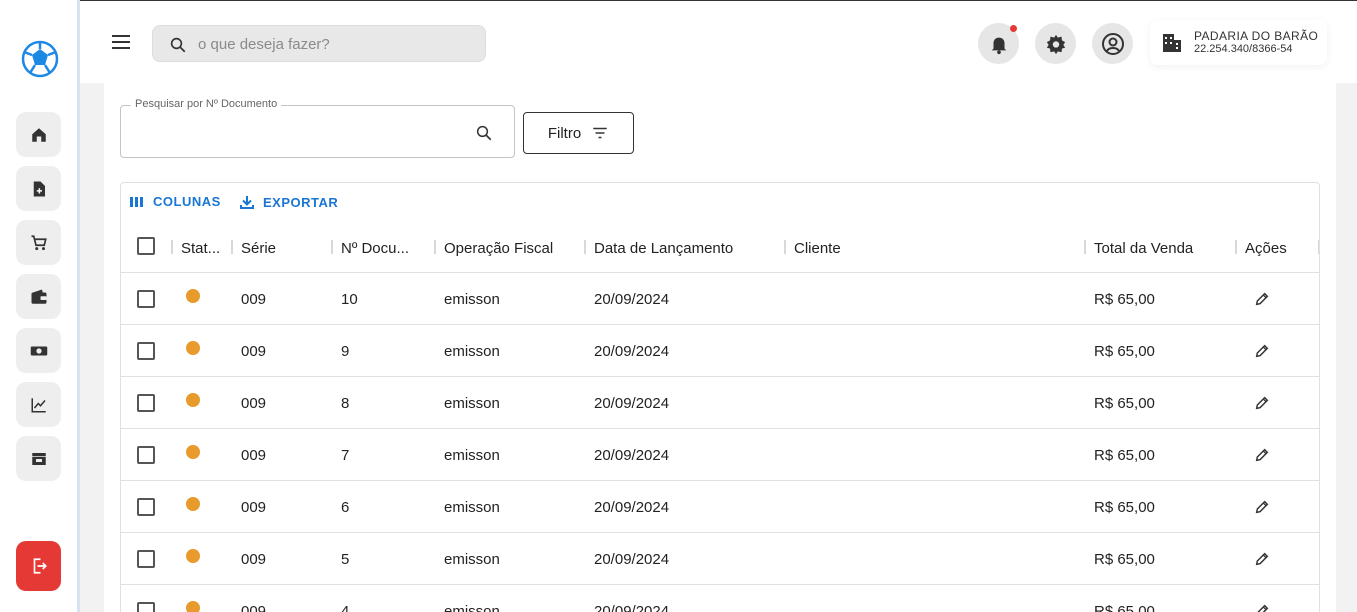 This screenshot has height=612, width=1357. What do you see at coordinates (345, 455) in the screenshot?
I see `cell-document-number: 7` at bounding box center [345, 455].